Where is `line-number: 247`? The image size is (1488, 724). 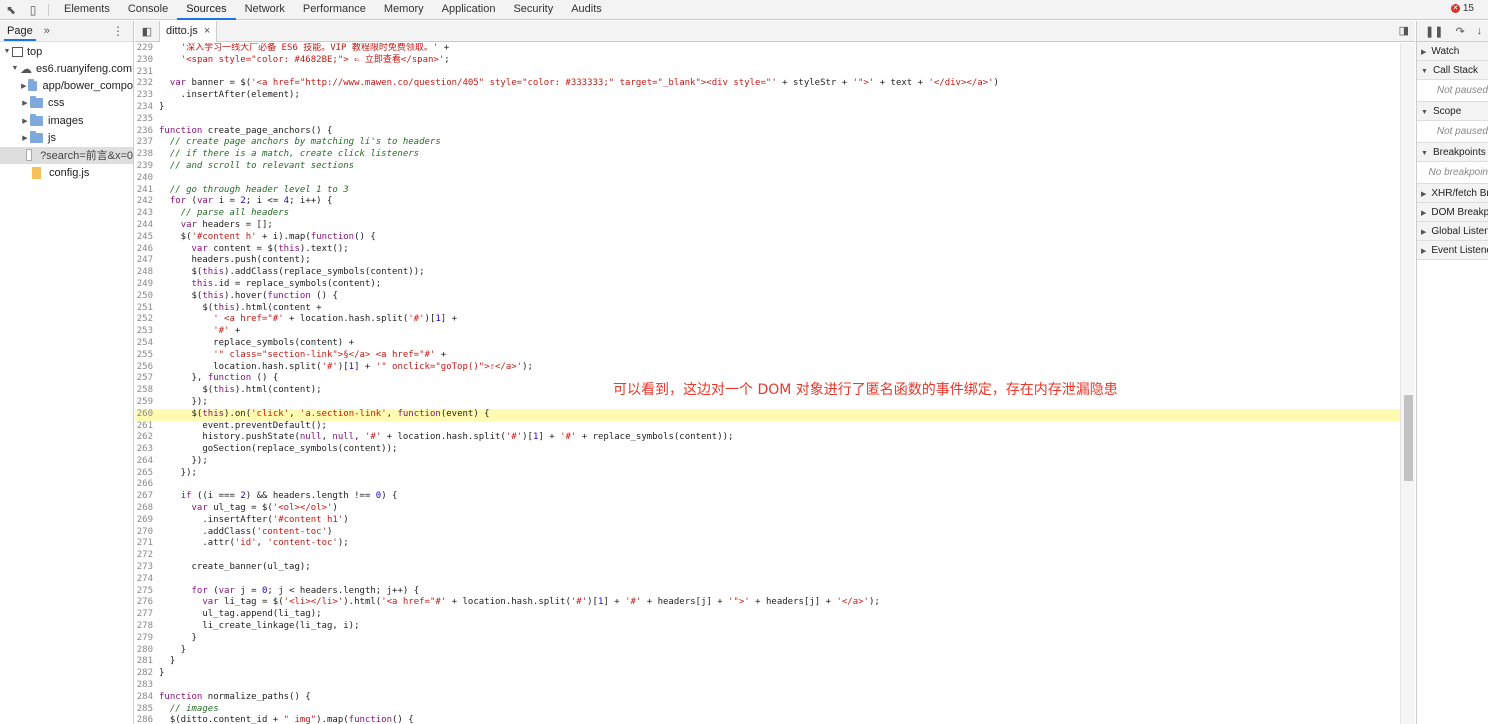
line-number: 247 is located at coordinates (147, 261).